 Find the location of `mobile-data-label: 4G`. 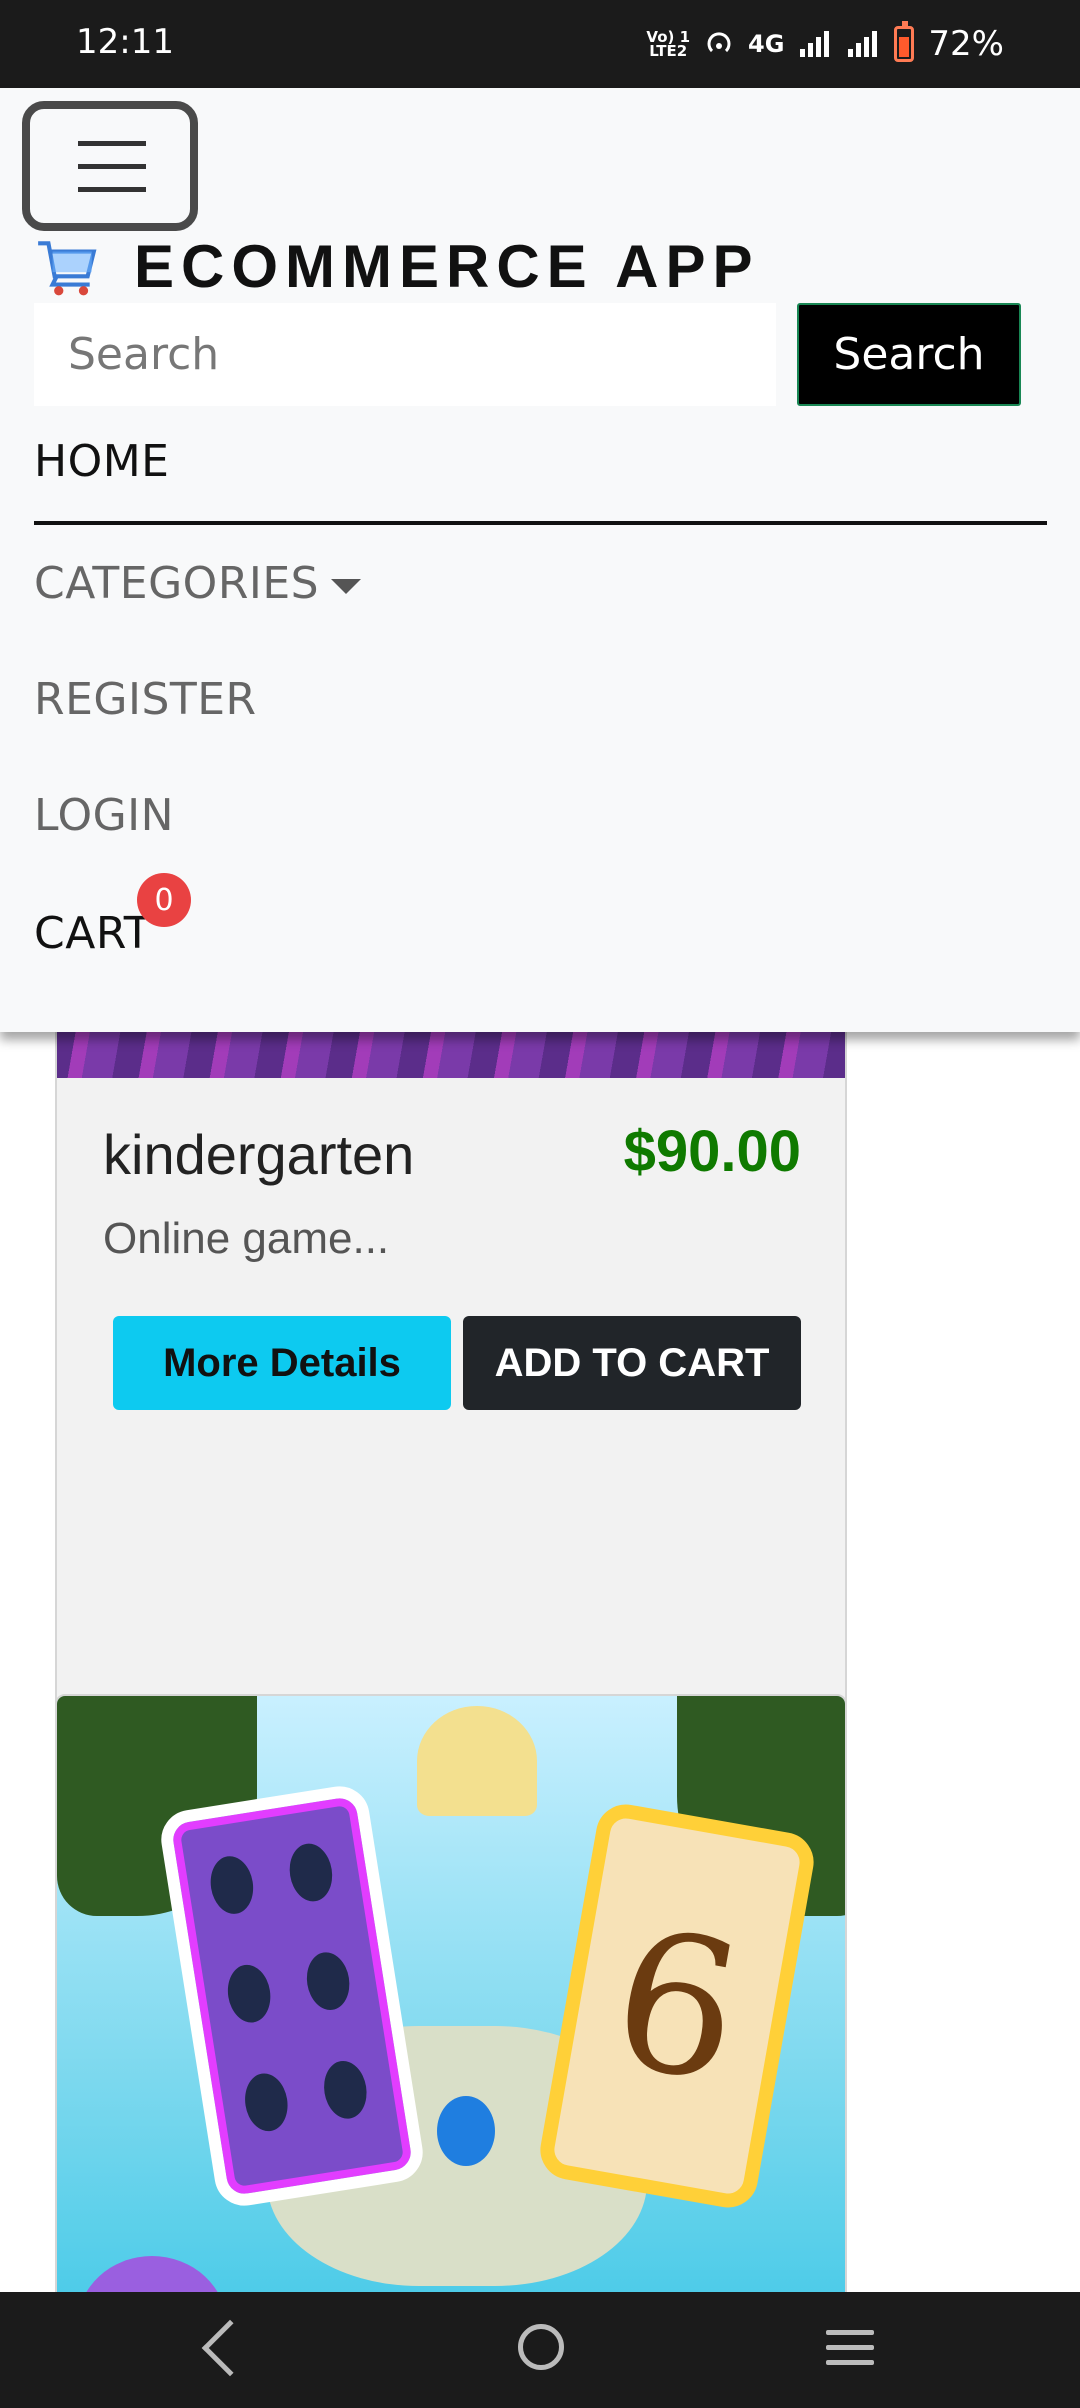

mobile-data-label: 4G is located at coordinates (766, 44).